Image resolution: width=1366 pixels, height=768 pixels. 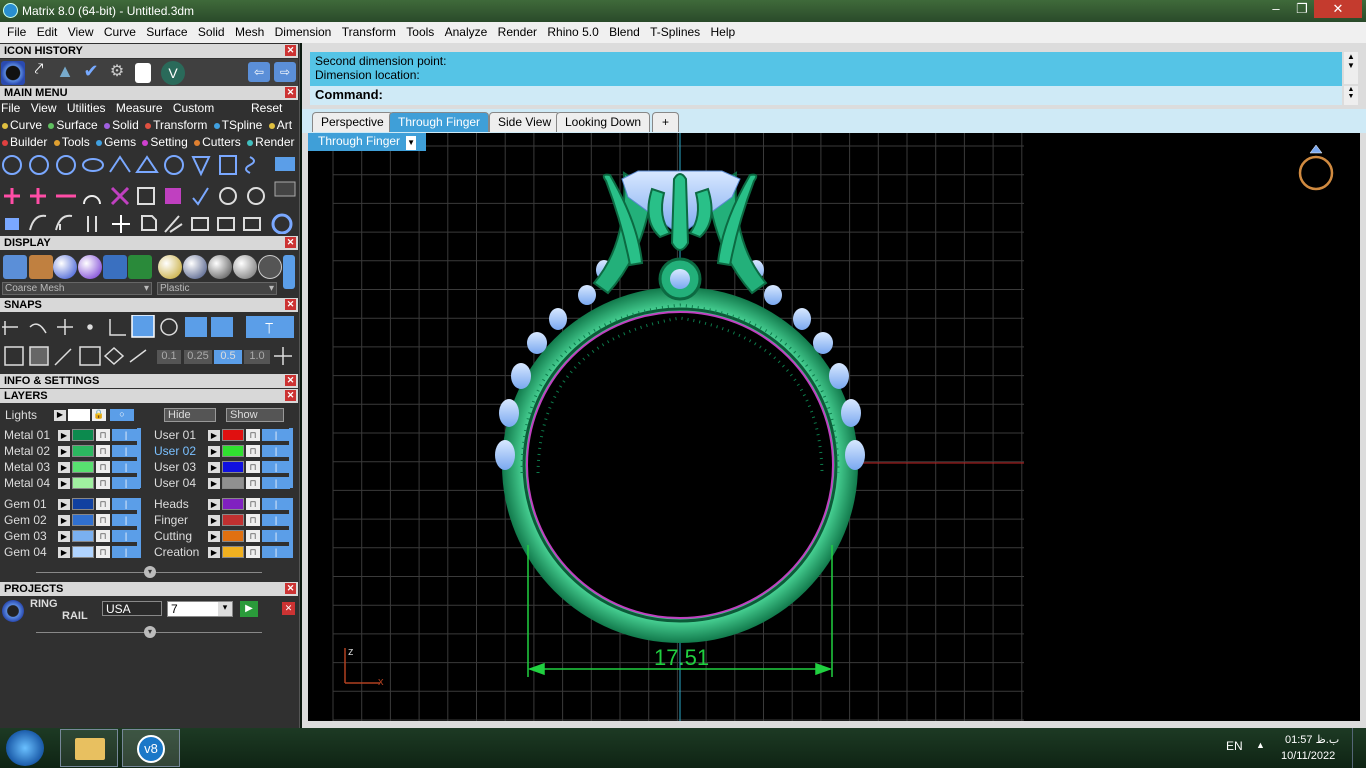 What do you see at coordinates (174, 165) in the screenshot?
I see `gem-icon` at bounding box center [174, 165].